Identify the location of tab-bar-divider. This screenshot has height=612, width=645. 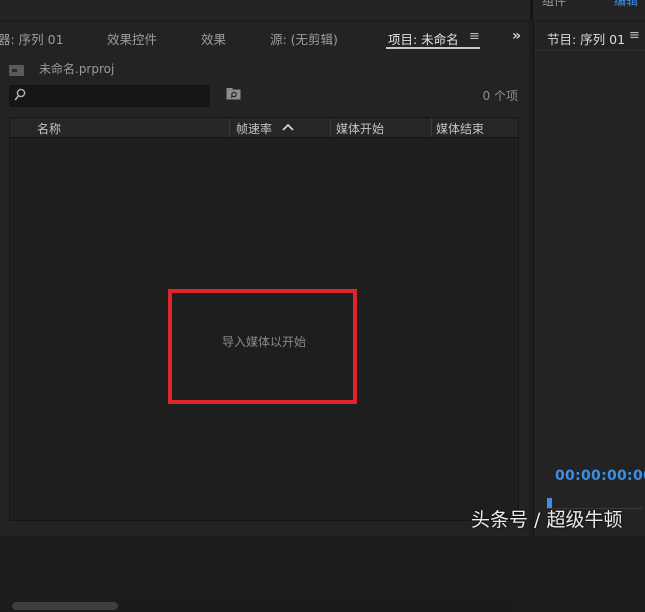
(589, 50).